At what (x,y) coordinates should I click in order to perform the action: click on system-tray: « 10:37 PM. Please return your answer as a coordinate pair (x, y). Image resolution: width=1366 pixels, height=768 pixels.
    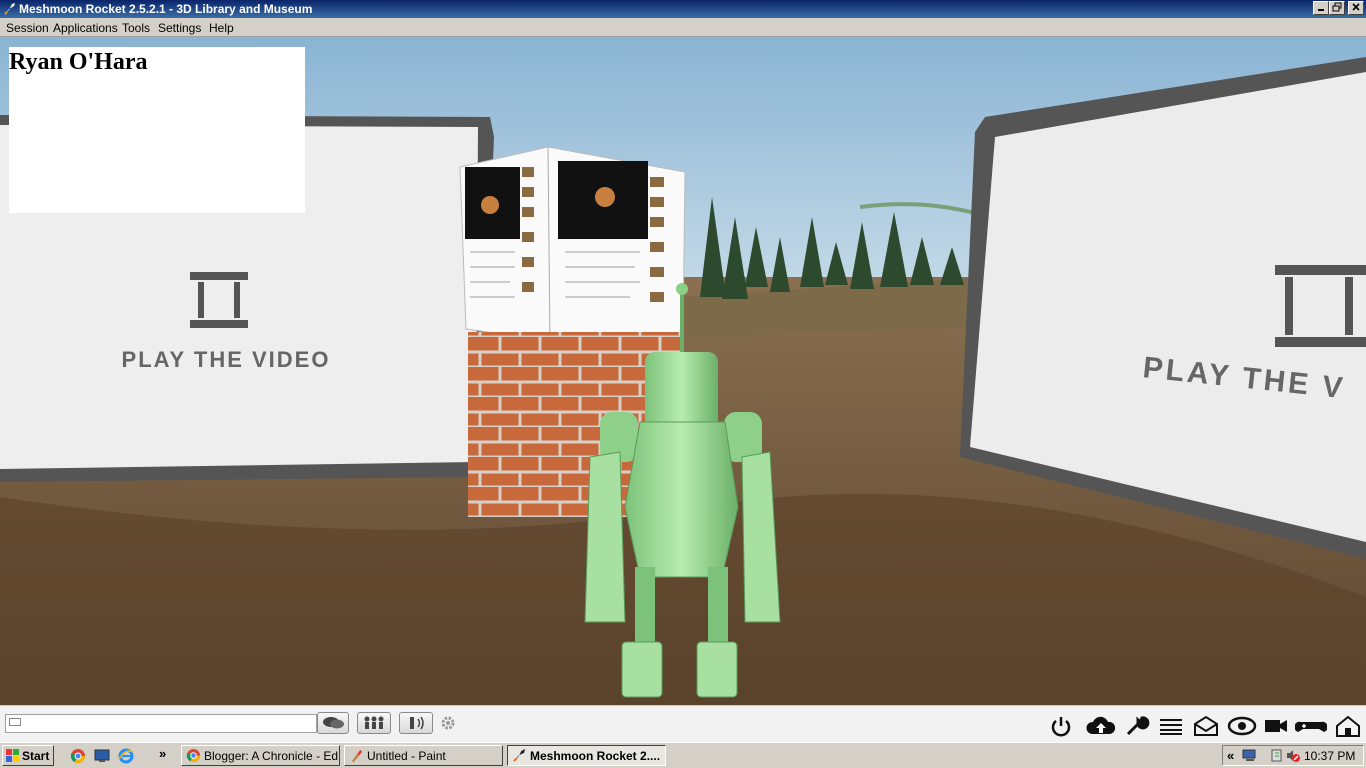
    Looking at the image, I should click on (1293, 755).